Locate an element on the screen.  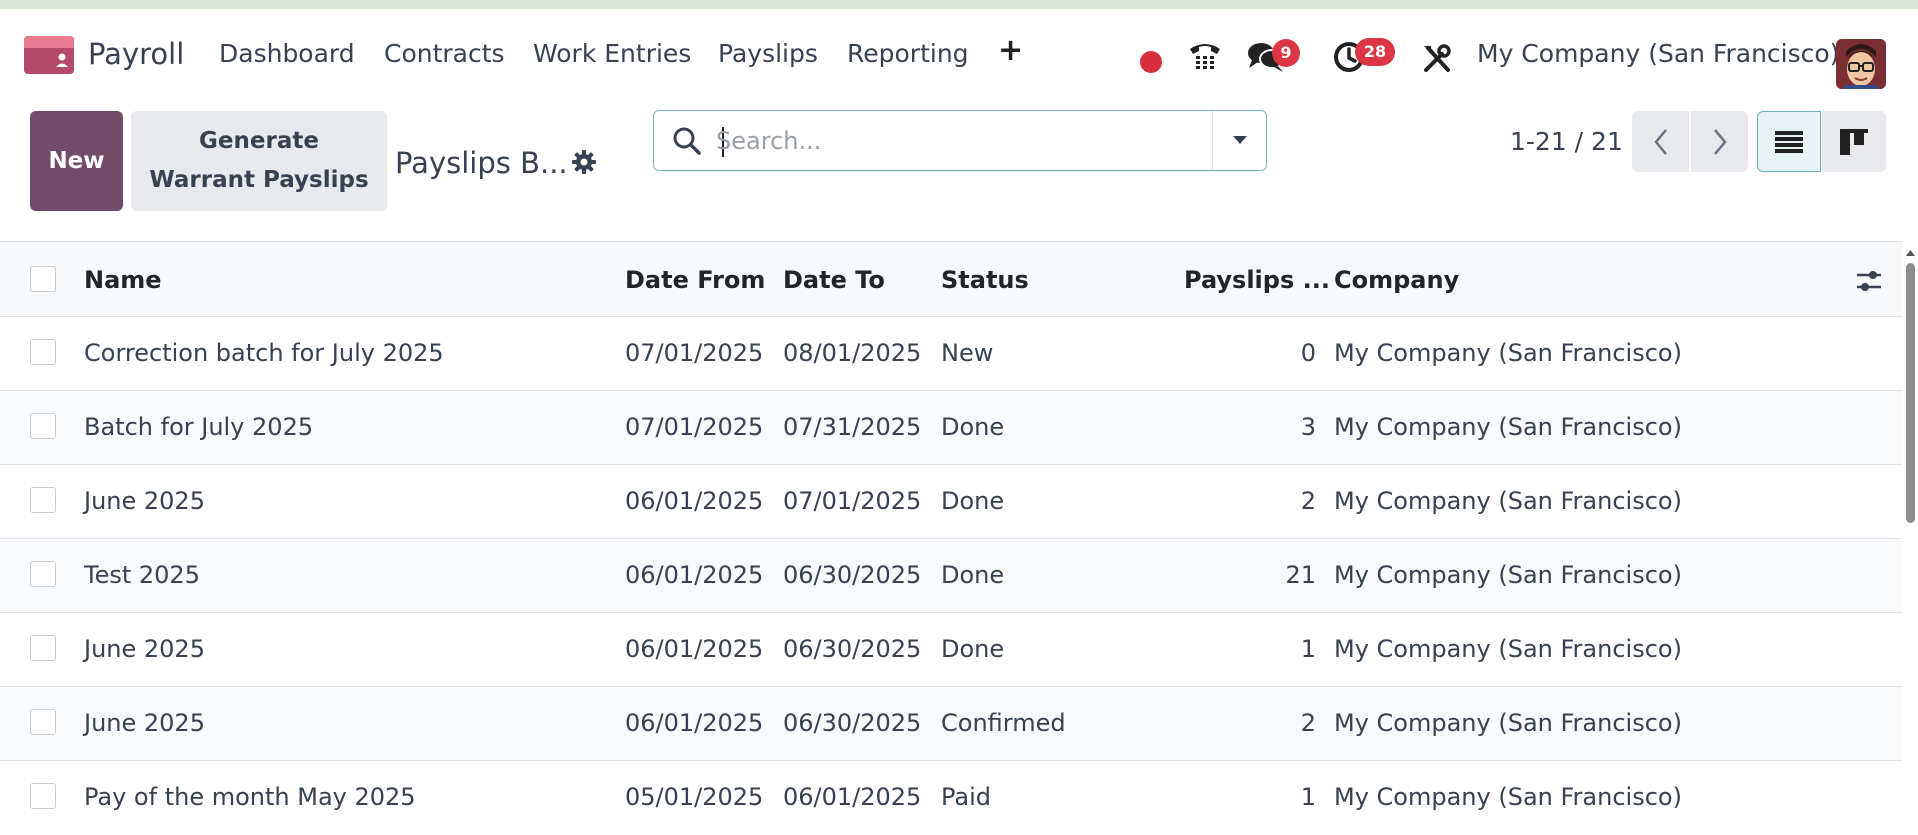
pager-previous-button is located at coordinates (1660, 141).